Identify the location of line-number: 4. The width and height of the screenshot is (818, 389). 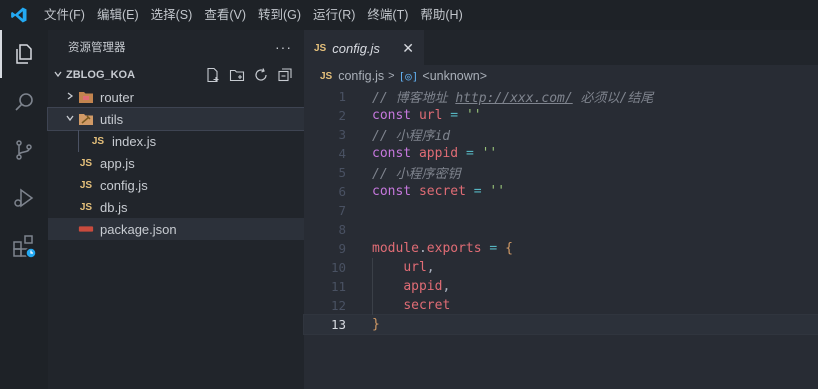
(342, 153).